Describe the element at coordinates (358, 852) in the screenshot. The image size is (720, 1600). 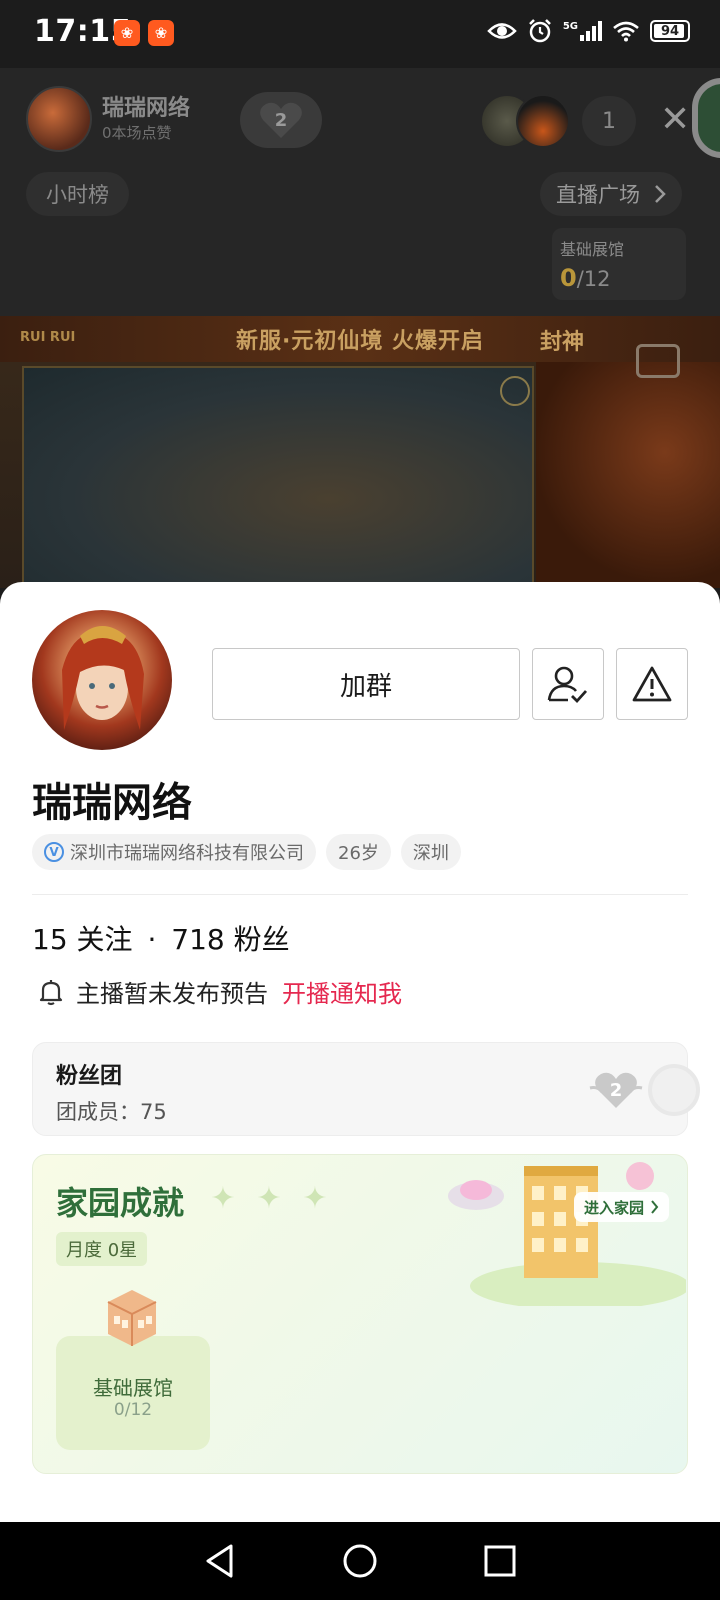
I see `age-tag: 26岁` at that location.